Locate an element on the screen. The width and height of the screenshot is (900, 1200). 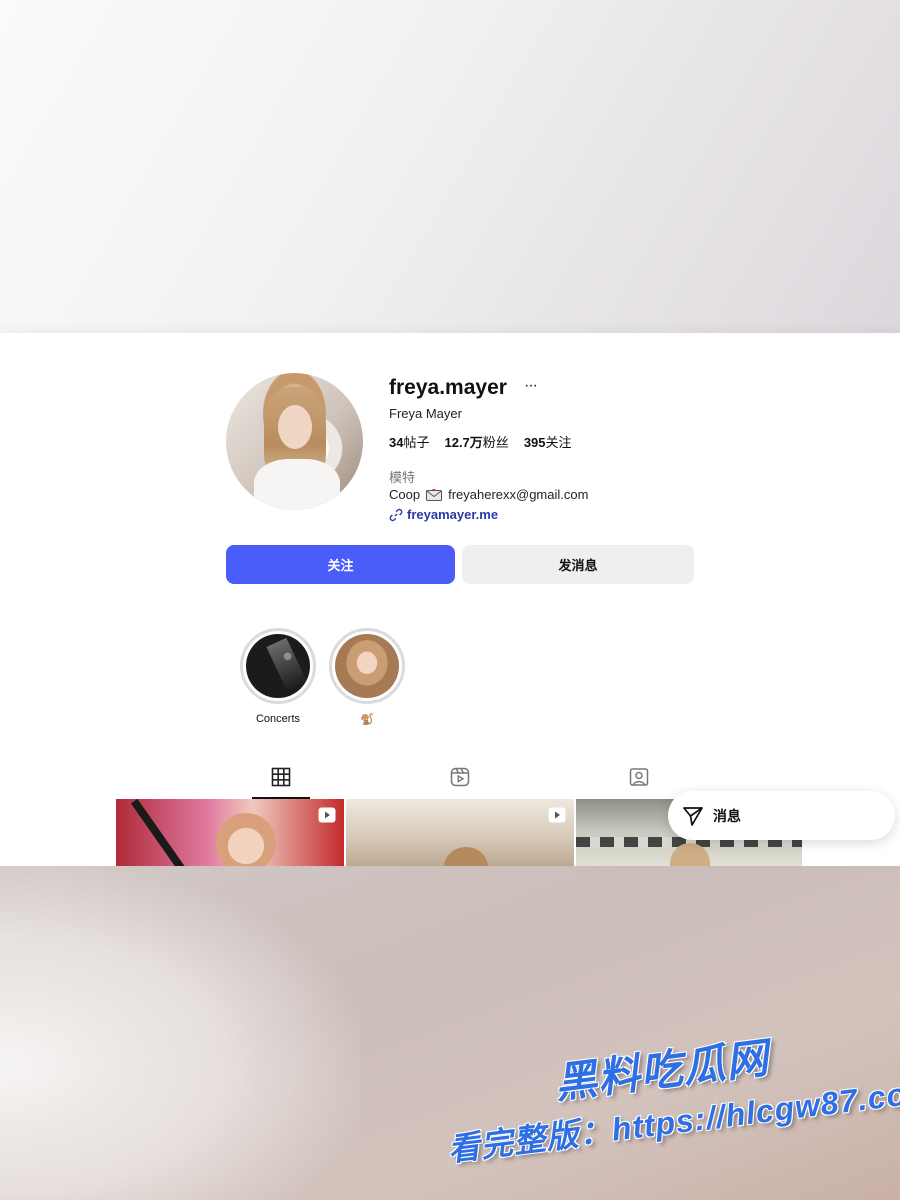
profile-category: 模特 is located at coordinates (402, 477).